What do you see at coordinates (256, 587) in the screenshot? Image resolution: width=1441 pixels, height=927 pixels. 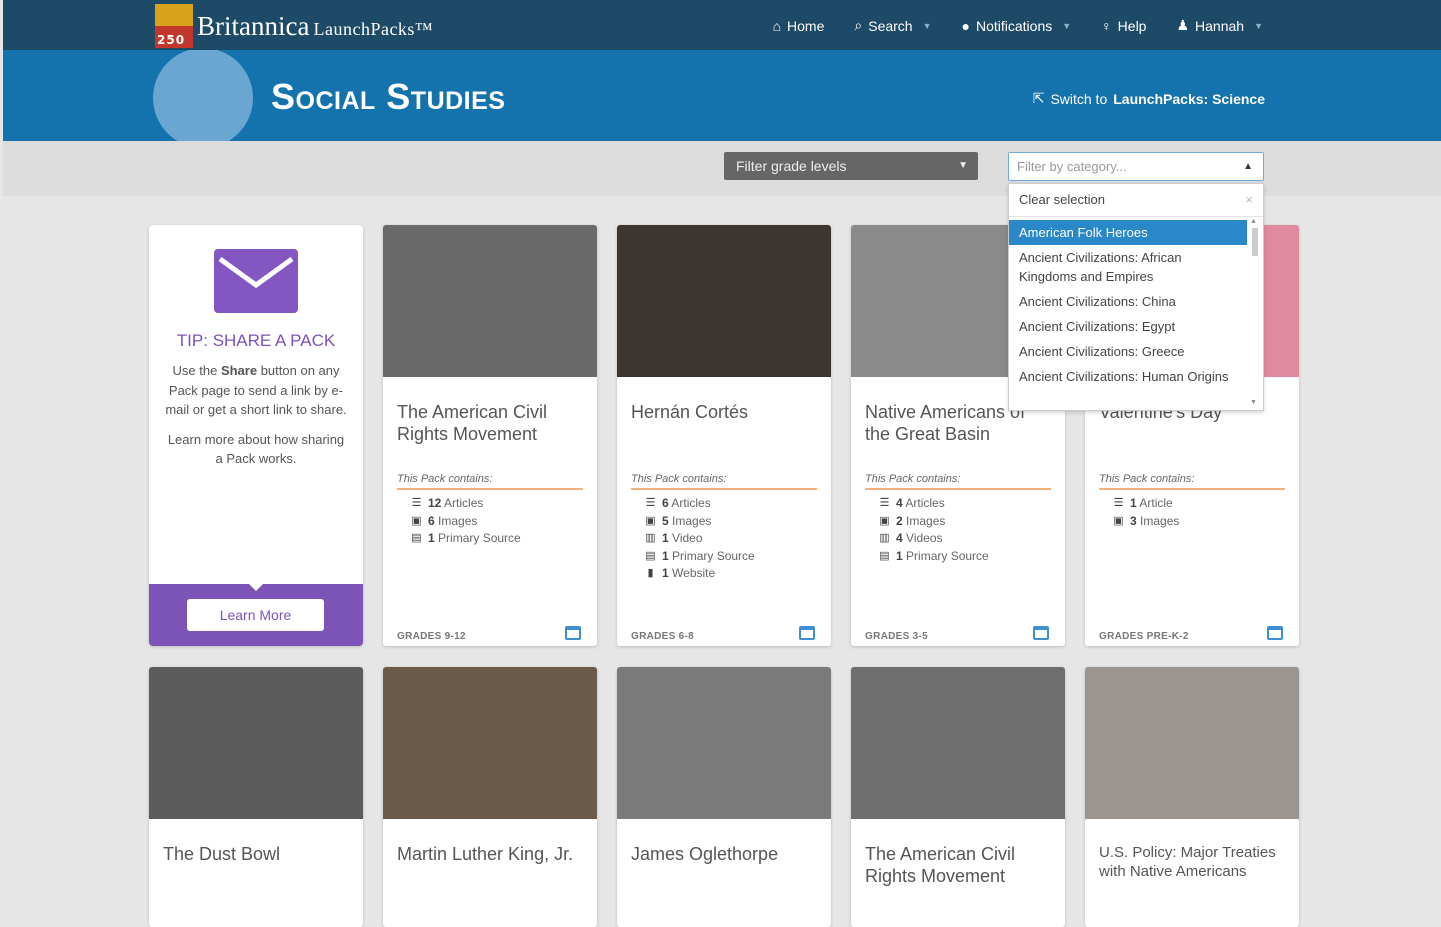 I see `footer-notch` at bounding box center [256, 587].